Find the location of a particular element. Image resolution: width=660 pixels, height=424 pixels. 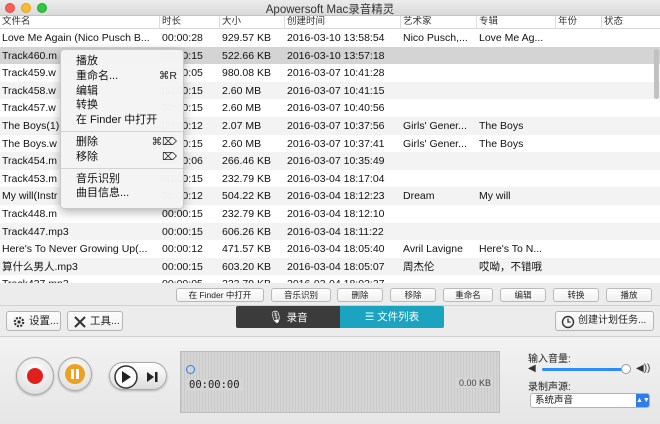

scrollbar-thumb is located at coordinates (656, 74).